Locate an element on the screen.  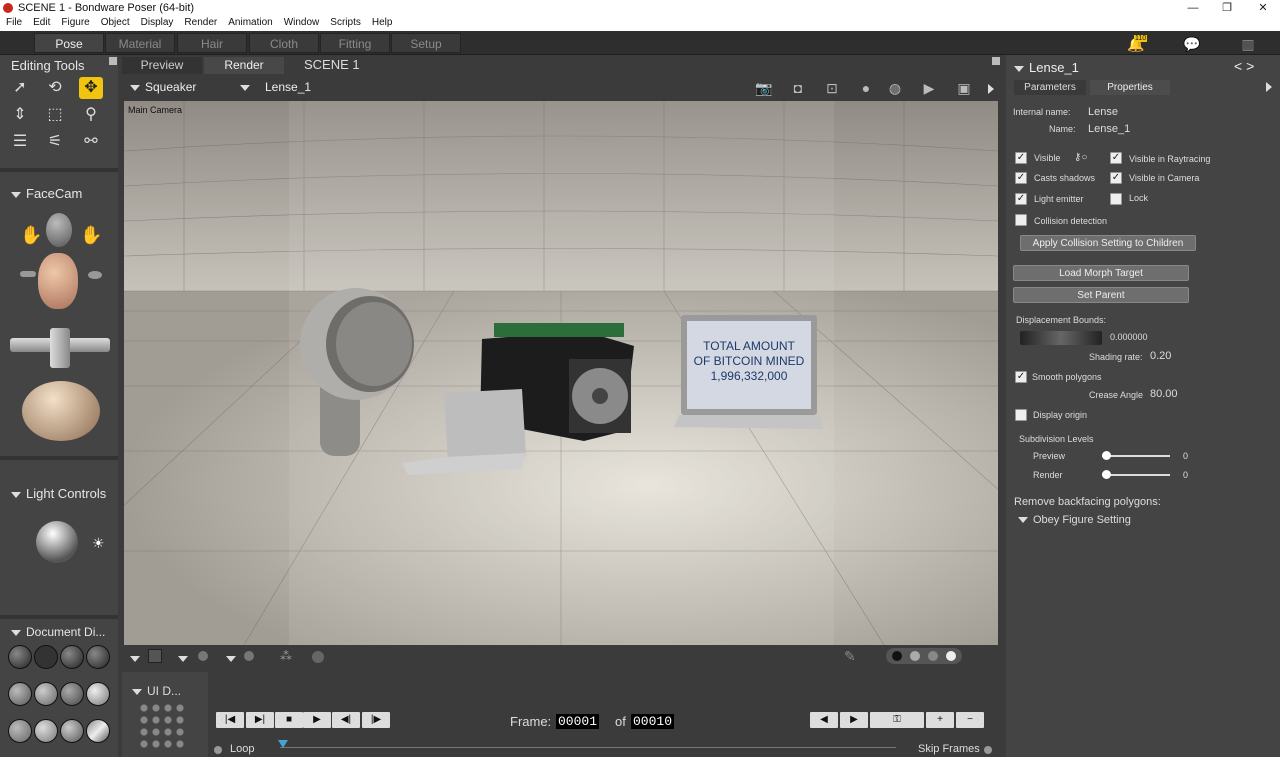
globe-icon: ◍ is located at coordinates (895, 89).